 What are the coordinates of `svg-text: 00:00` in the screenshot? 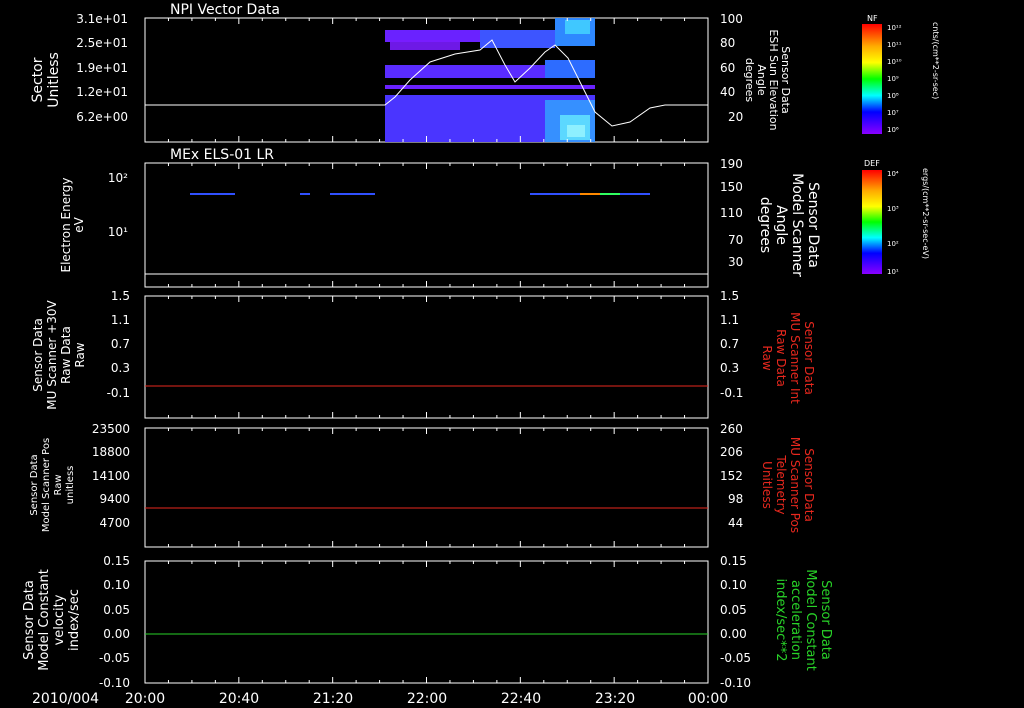 It's located at (708, 699).